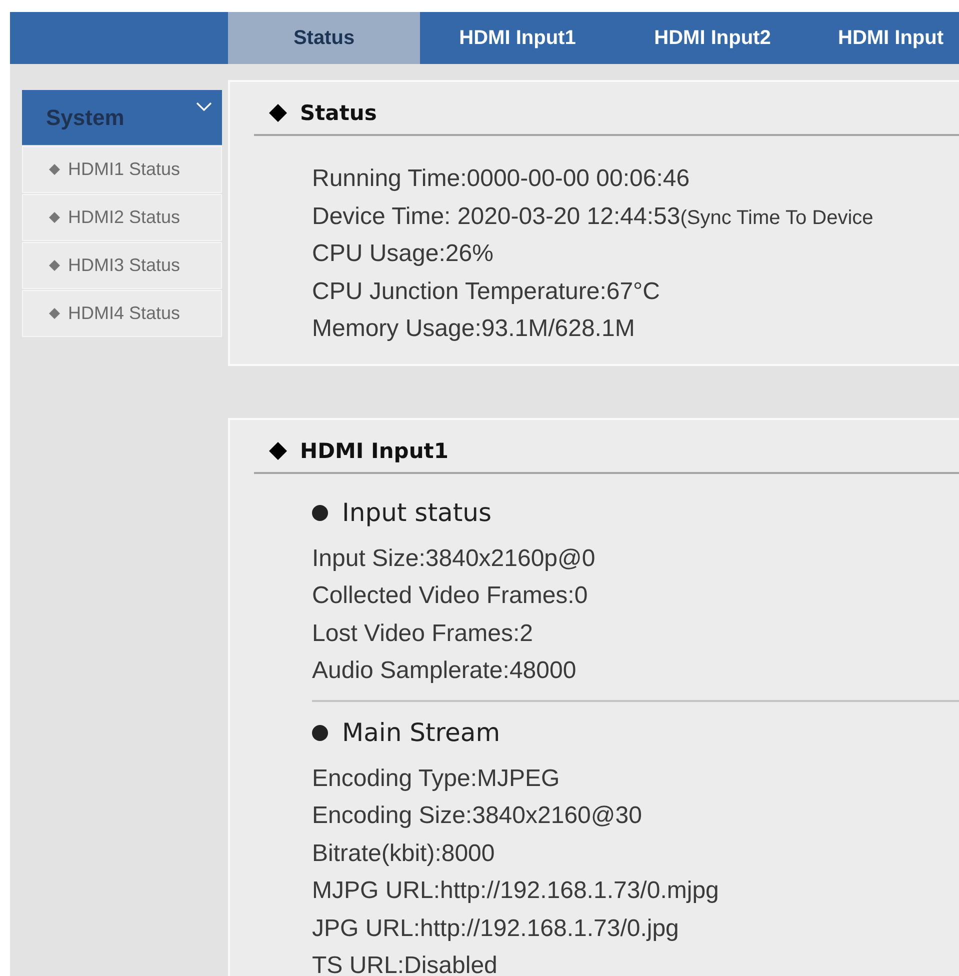  I want to click on sidebar-item-label: HDMI3 Status, so click(124, 265).